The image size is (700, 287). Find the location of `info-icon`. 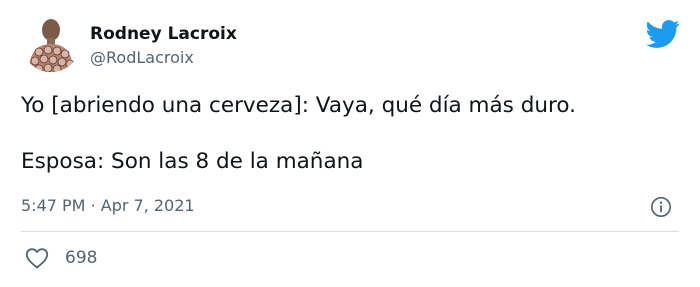

info-icon is located at coordinates (661, 207).